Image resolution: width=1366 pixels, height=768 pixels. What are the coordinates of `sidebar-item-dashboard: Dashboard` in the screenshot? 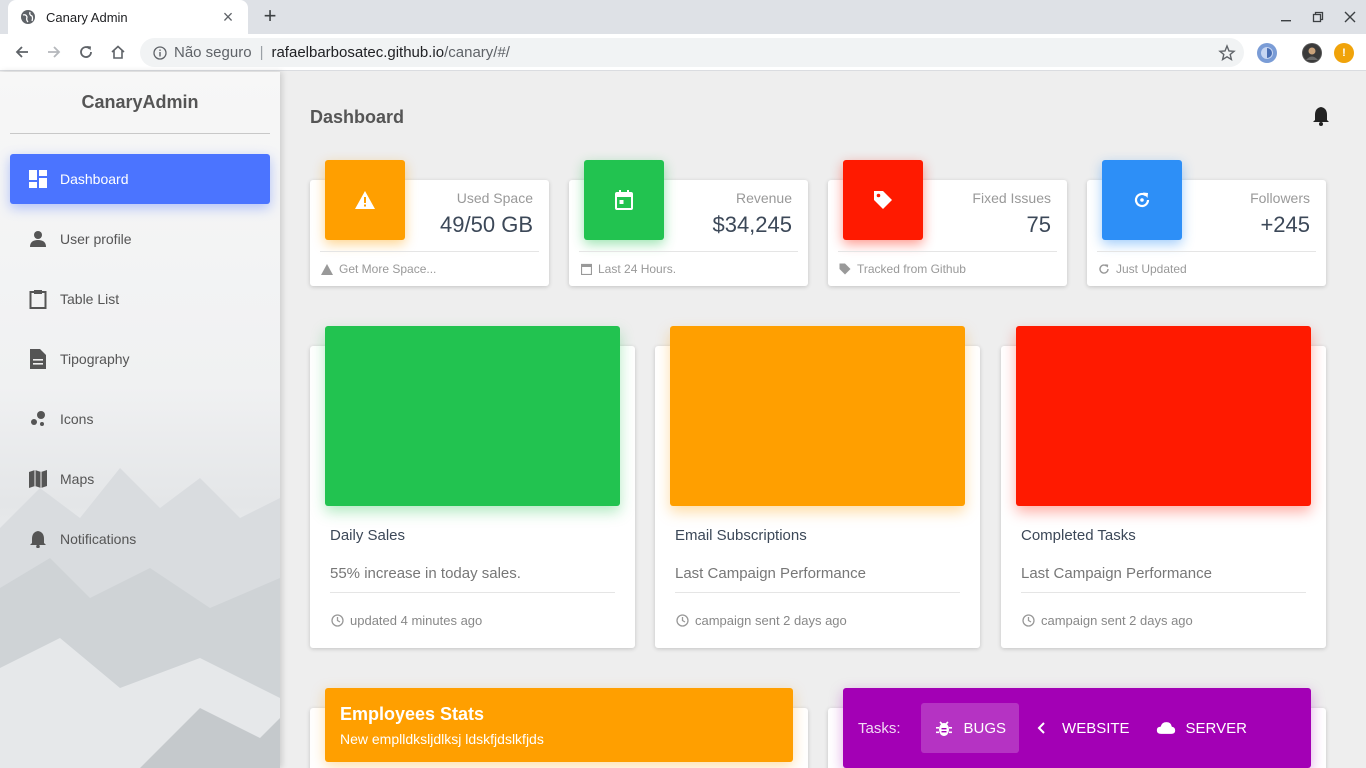 It's located at (140, 179).